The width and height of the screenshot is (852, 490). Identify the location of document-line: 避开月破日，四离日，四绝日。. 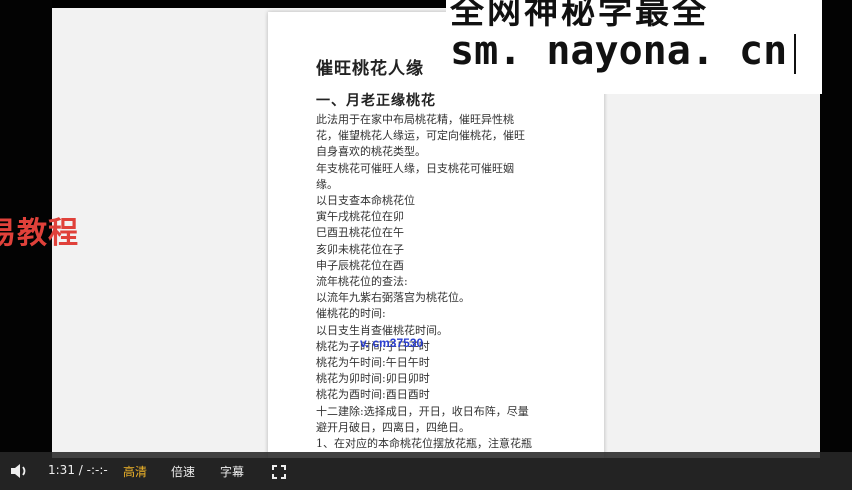
(393, 427).